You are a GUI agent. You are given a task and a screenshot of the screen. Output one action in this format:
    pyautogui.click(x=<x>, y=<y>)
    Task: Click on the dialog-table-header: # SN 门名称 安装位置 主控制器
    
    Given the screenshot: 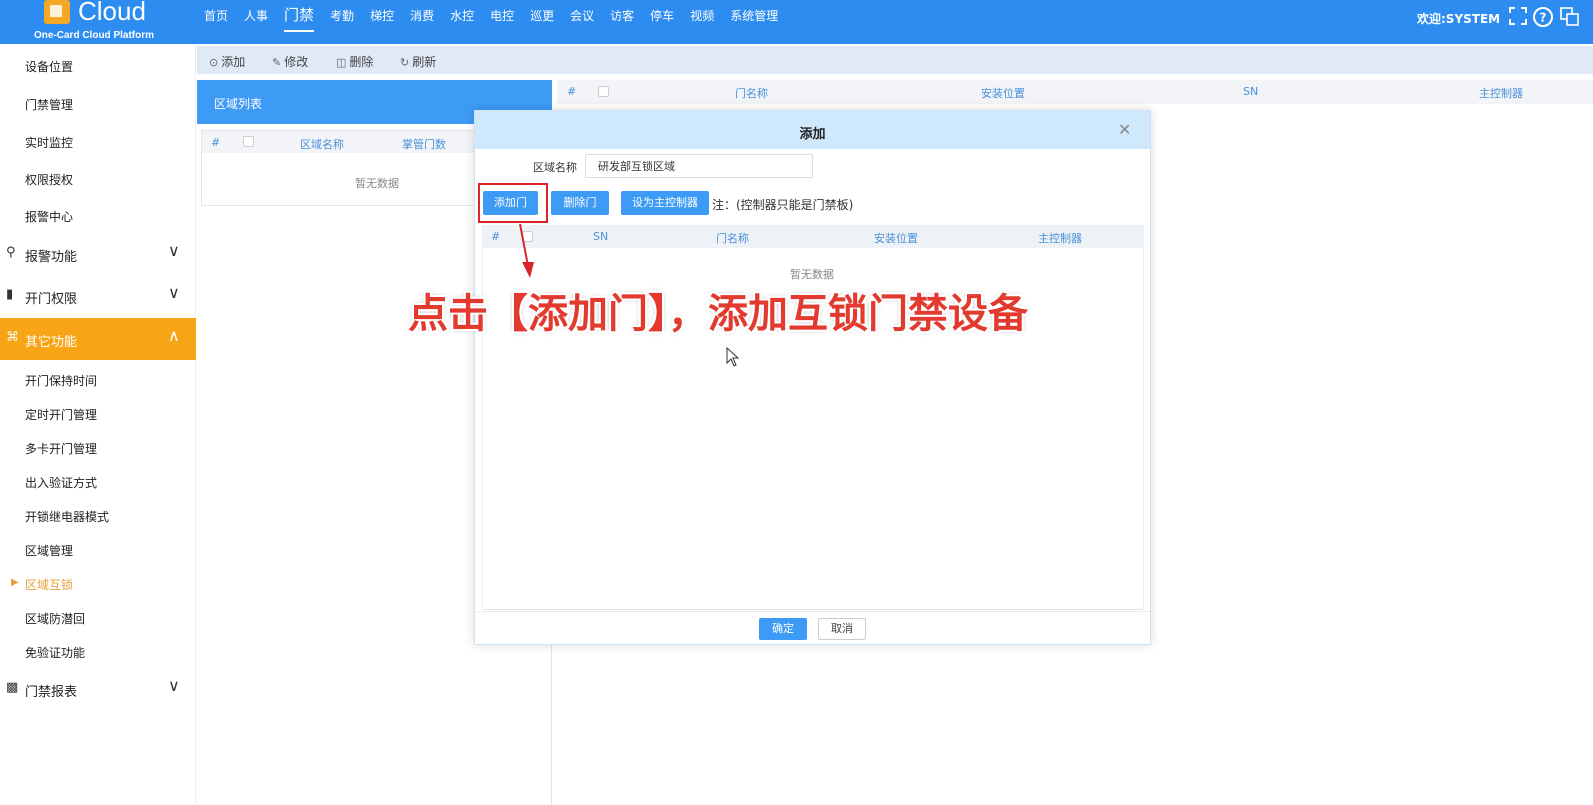 What is the action you would take?
    pyautogui.click(x=813, y=236)
    